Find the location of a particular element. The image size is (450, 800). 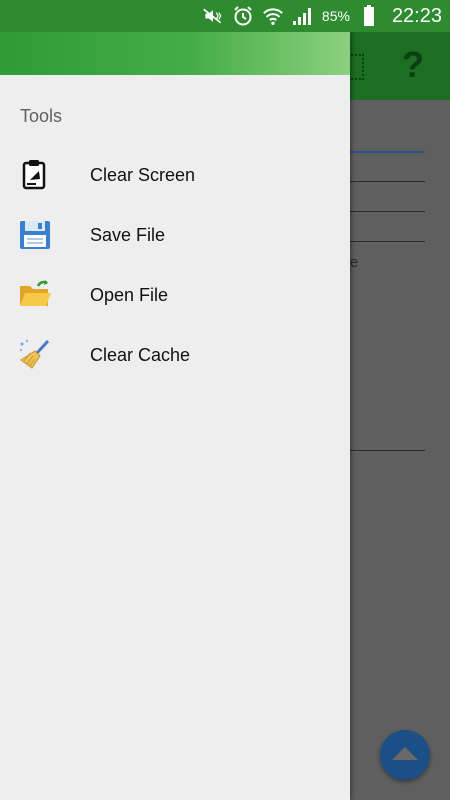

broom-icon is located at coordinates (35, 355).